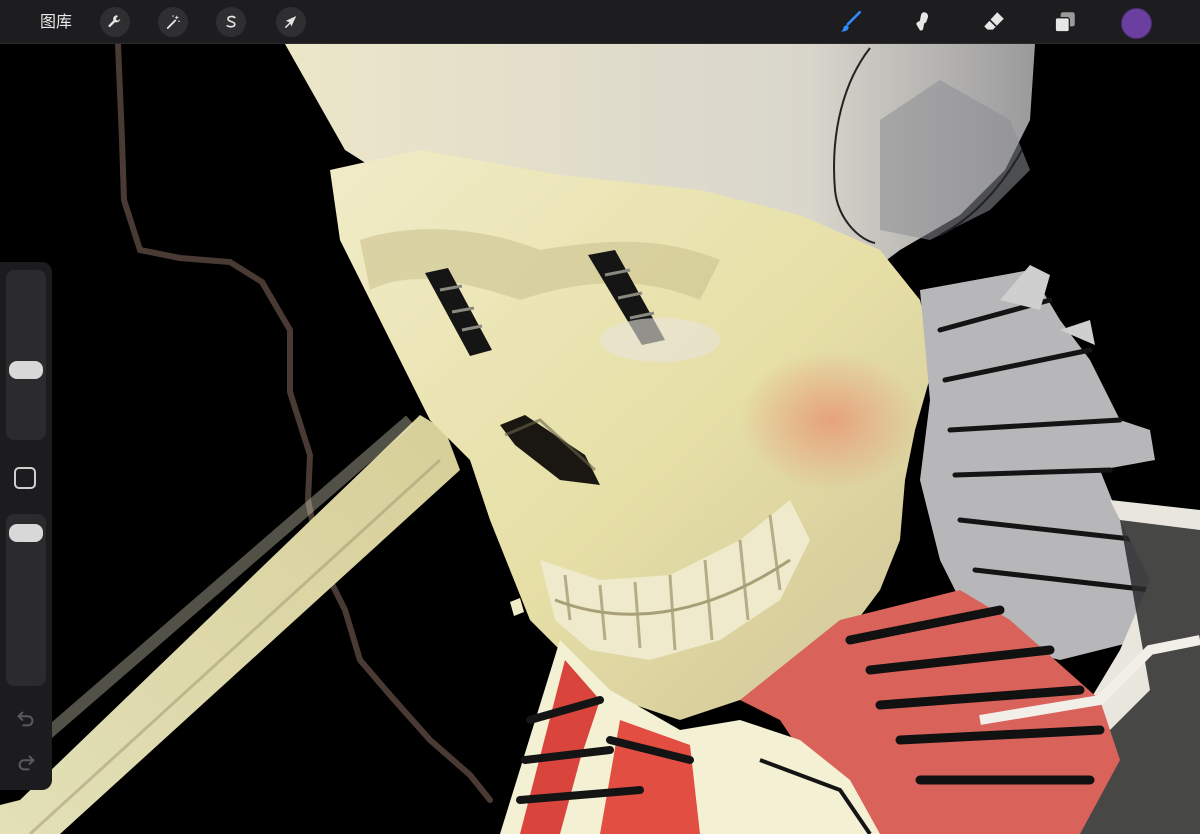 This screenshot has height=834, width=1200. What do you see at coordinates (600, 22) in the screenshot?
I see `top-toolbar: 图库` at bounding box center [600, 22].